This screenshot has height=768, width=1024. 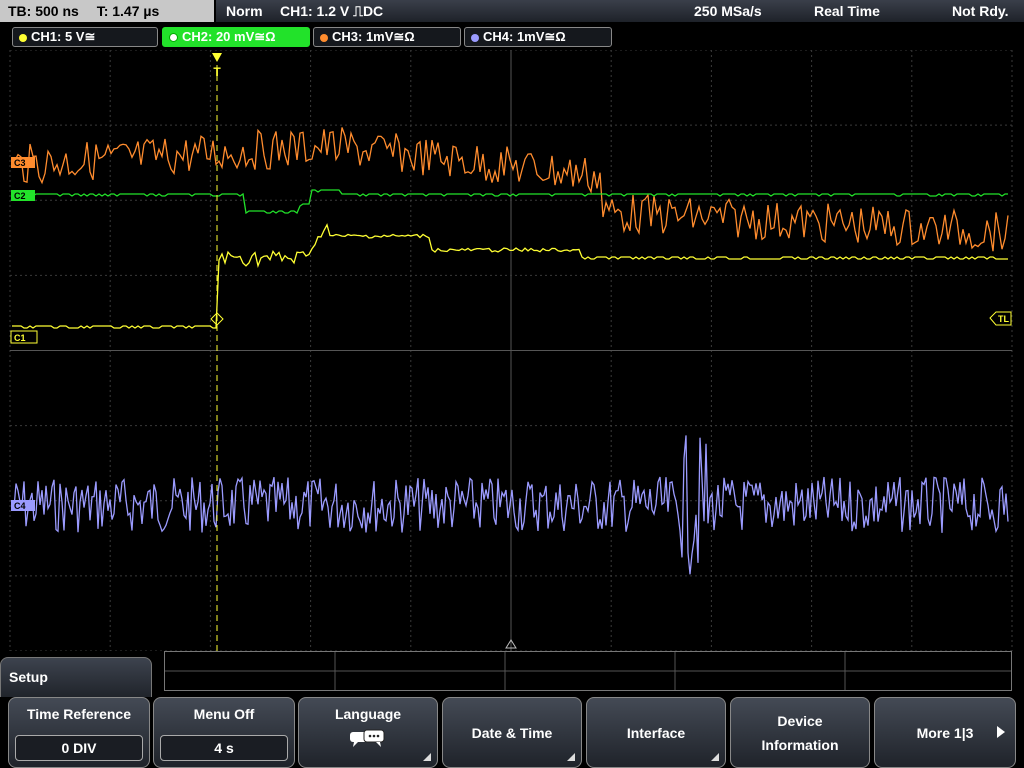 I want to click on timebase-label: TB: 500 ns, so click(x=43, y=11).